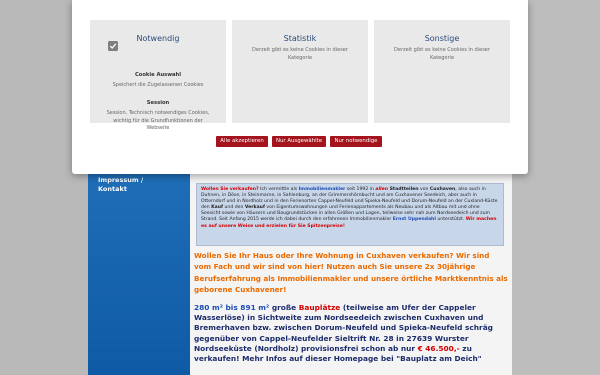 Image resolution: width=600 pixels, height=375 pixels. What do you see at coordinates (300, 38) in the screenshot?
I see `panel-title: Statistik` at bounding box center [300, 38].